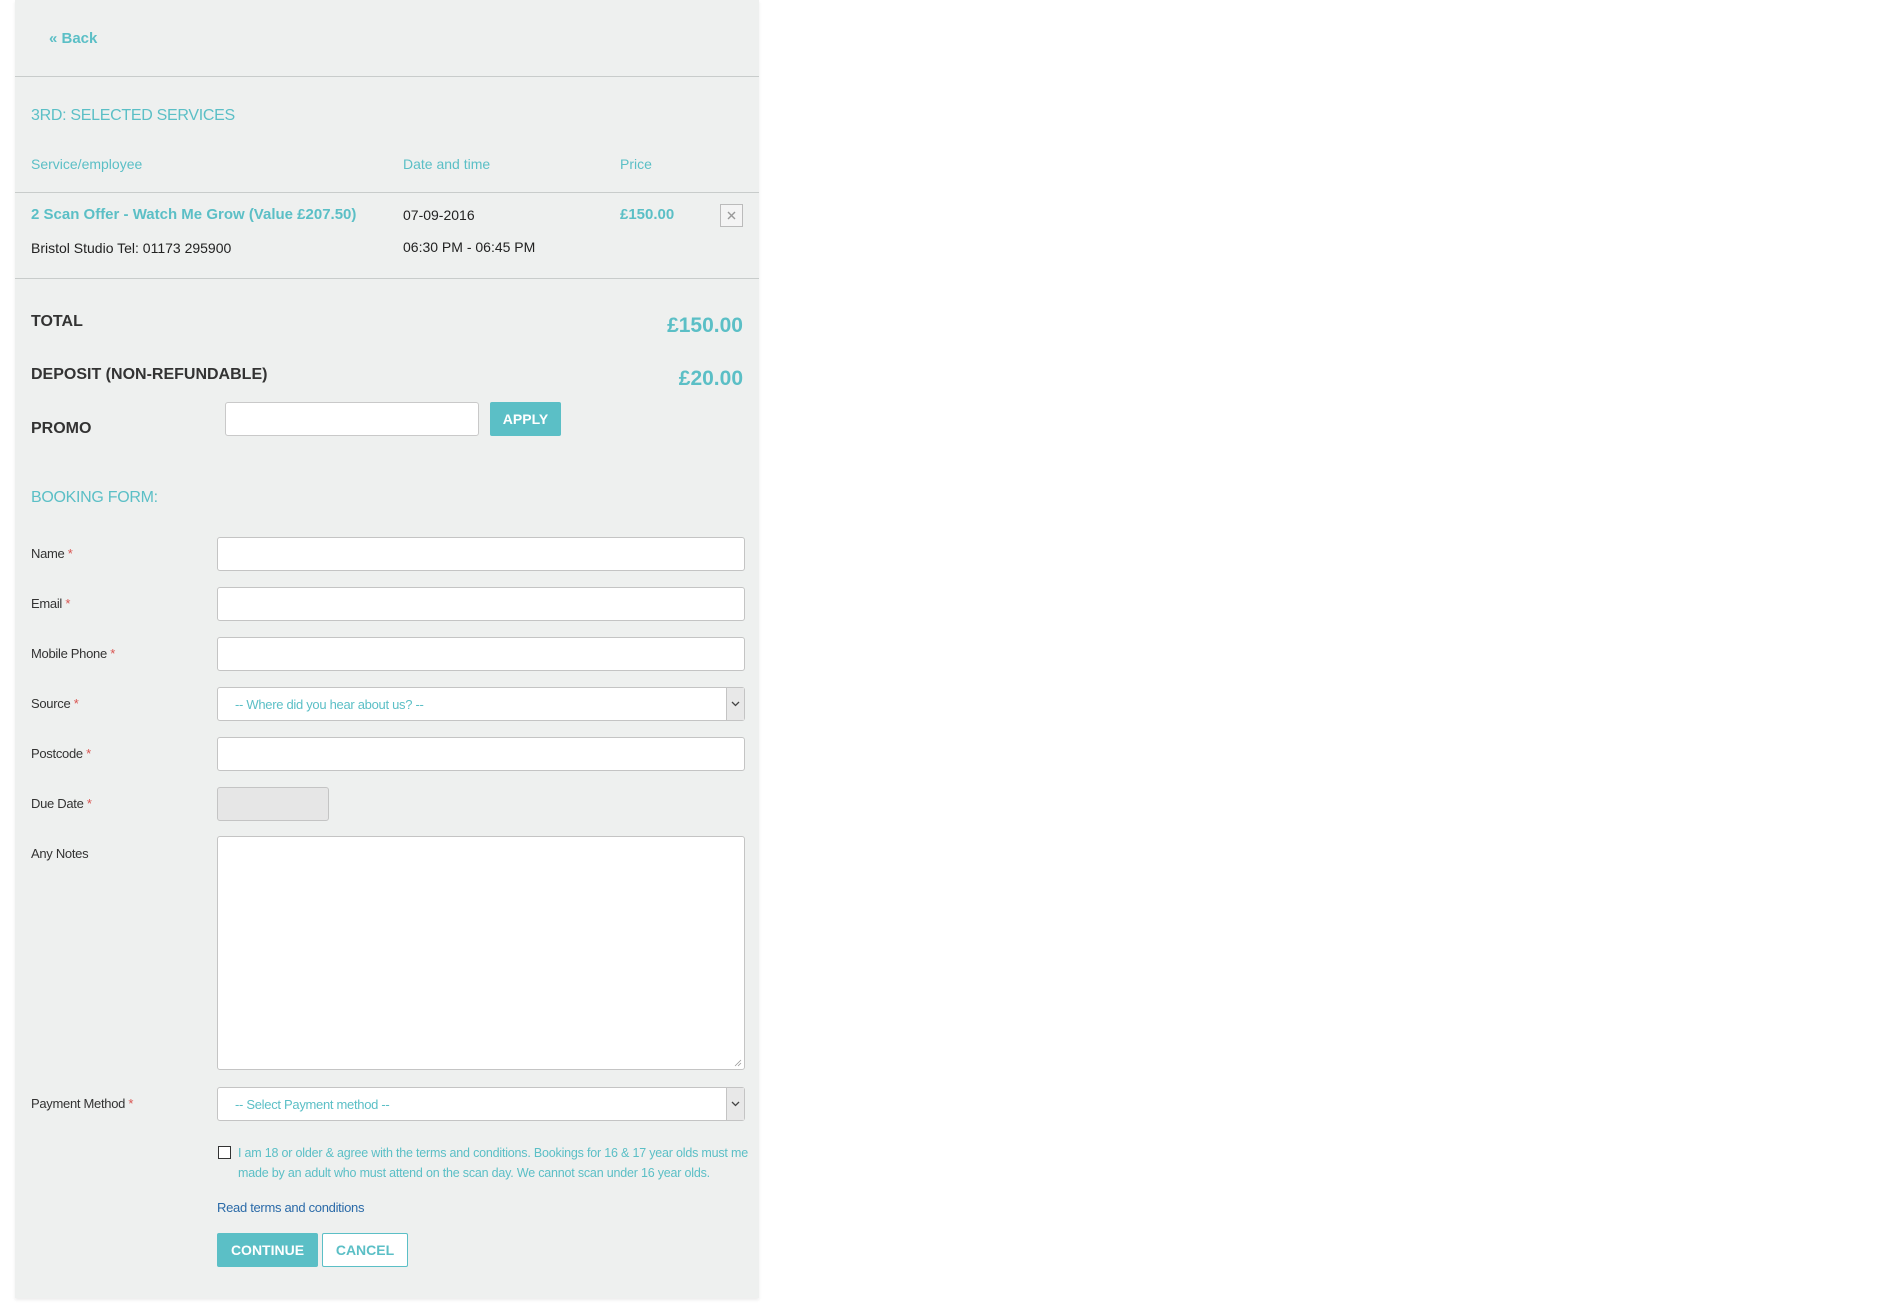 The width and height of the screenshot is (1903, 1304). Describe the element at coordinates (329, 704) in the screenshot. I see `source-selected-value: -- Where did you hear about us? --` at that location.